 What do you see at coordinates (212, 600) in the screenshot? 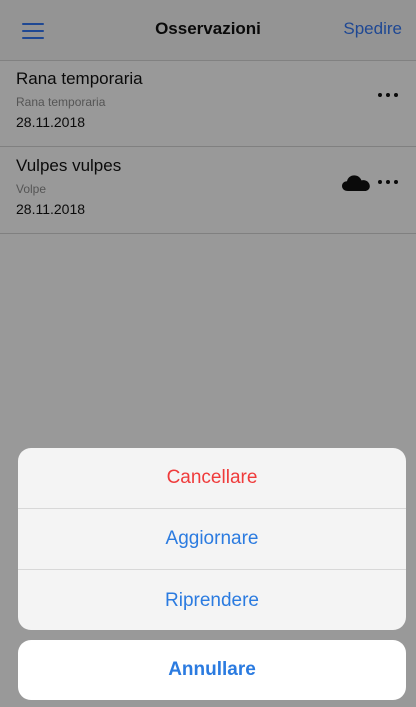
I see `resume-action-button: Riprendere` at bounding box center [212, 600].